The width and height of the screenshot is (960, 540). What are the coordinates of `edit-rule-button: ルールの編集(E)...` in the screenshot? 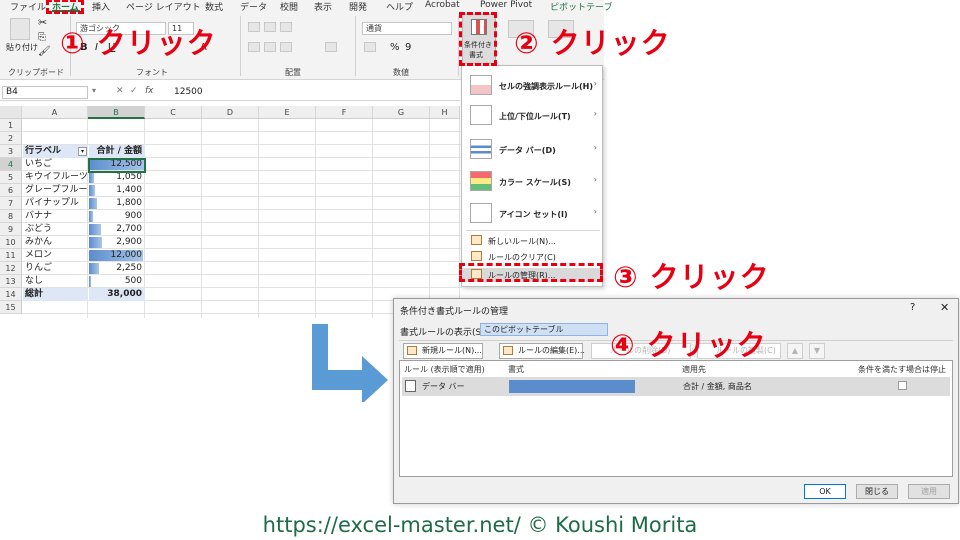 It's located at (542, 351).